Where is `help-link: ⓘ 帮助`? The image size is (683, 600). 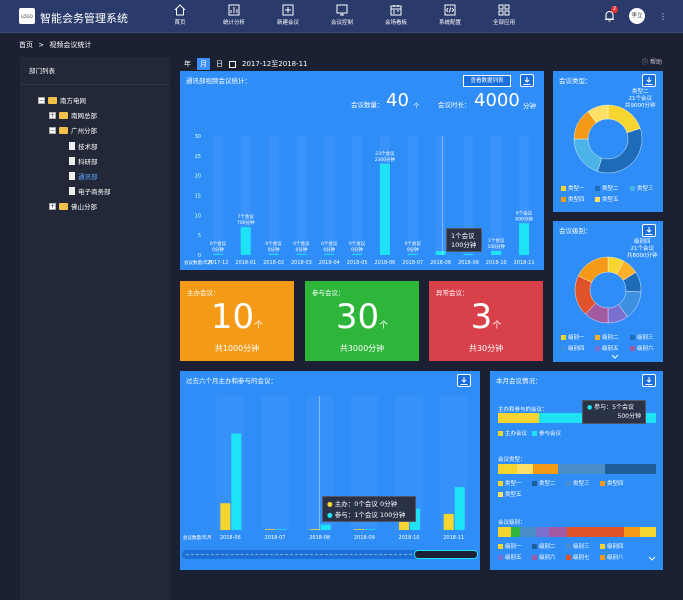
help-link: ⓘ 帮助 is located at coordinates (652, 61).